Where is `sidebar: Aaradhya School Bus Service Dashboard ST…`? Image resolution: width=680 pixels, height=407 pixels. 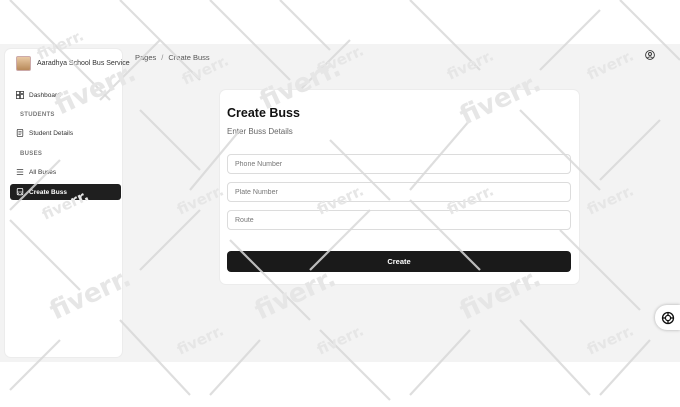
sidebar: Aaradhya School Bus Service Dashboard ST… is located at coordinates (67, 203).